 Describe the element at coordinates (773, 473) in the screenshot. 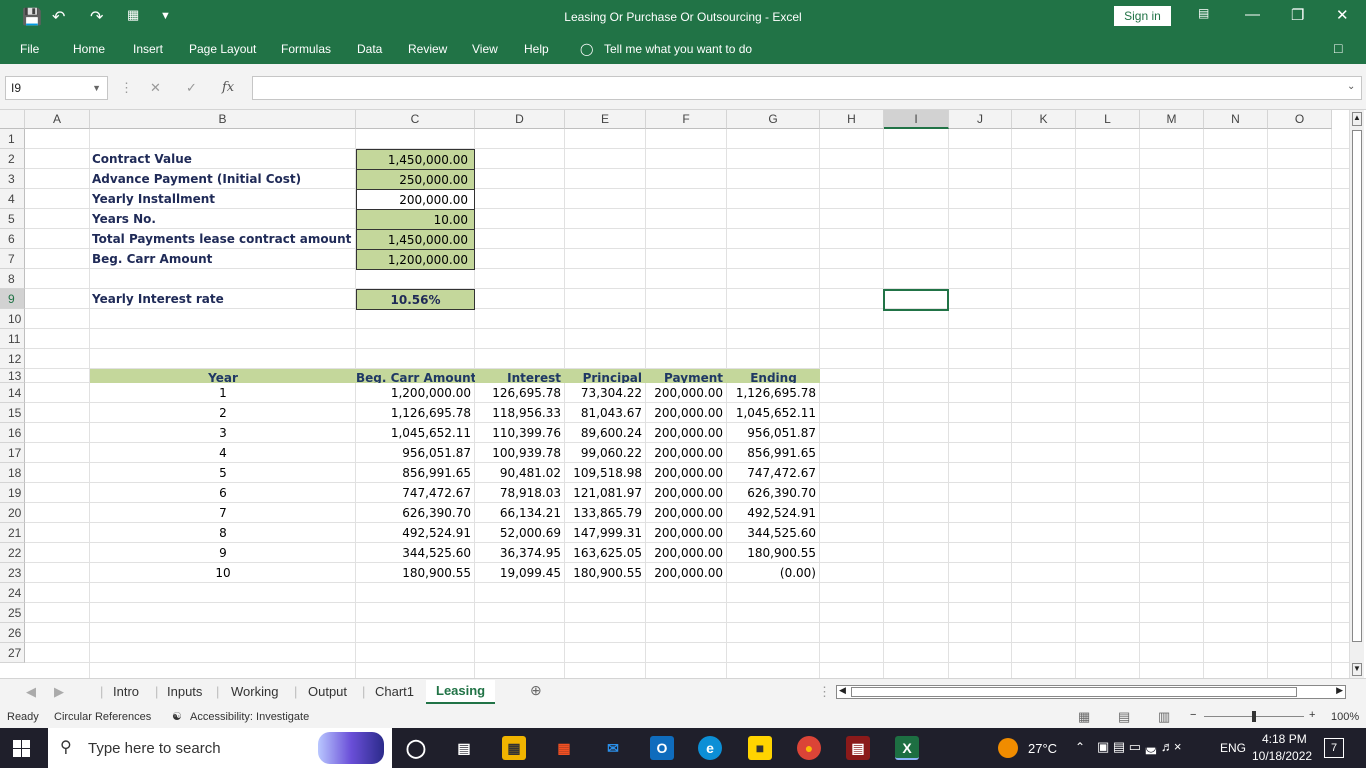

I see `table-cell: 747,472.67` at that location.